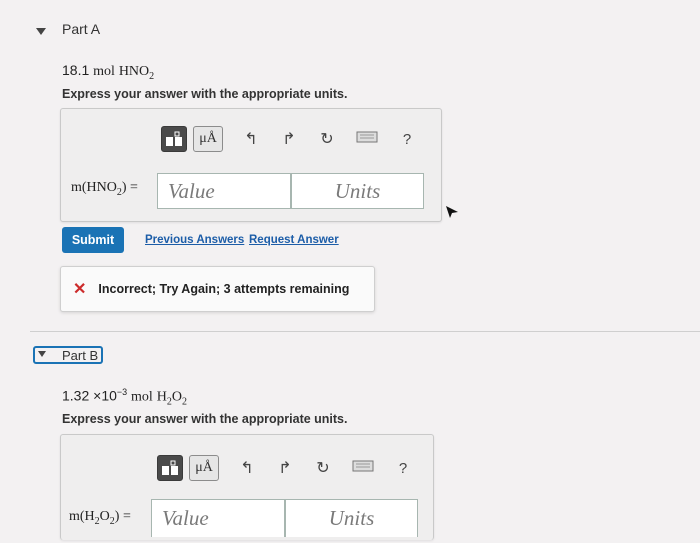  I want to click on mouse-cursor-icon, so click(452, 212).